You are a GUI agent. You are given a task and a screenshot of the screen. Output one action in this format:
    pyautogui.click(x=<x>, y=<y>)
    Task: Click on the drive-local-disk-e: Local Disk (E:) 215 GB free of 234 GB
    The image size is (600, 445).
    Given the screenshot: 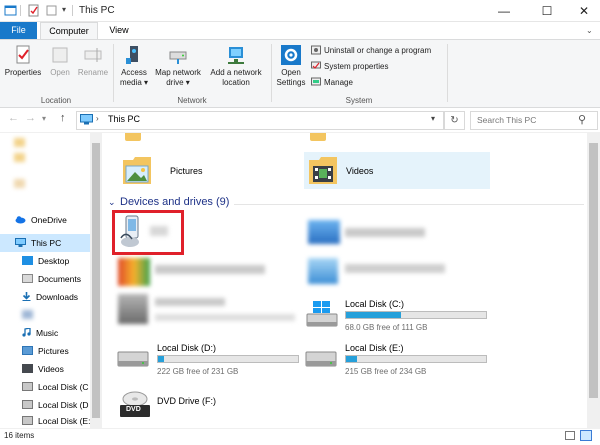 What is the action you would take?
    pyautogui.click(x=397, y=359)
    